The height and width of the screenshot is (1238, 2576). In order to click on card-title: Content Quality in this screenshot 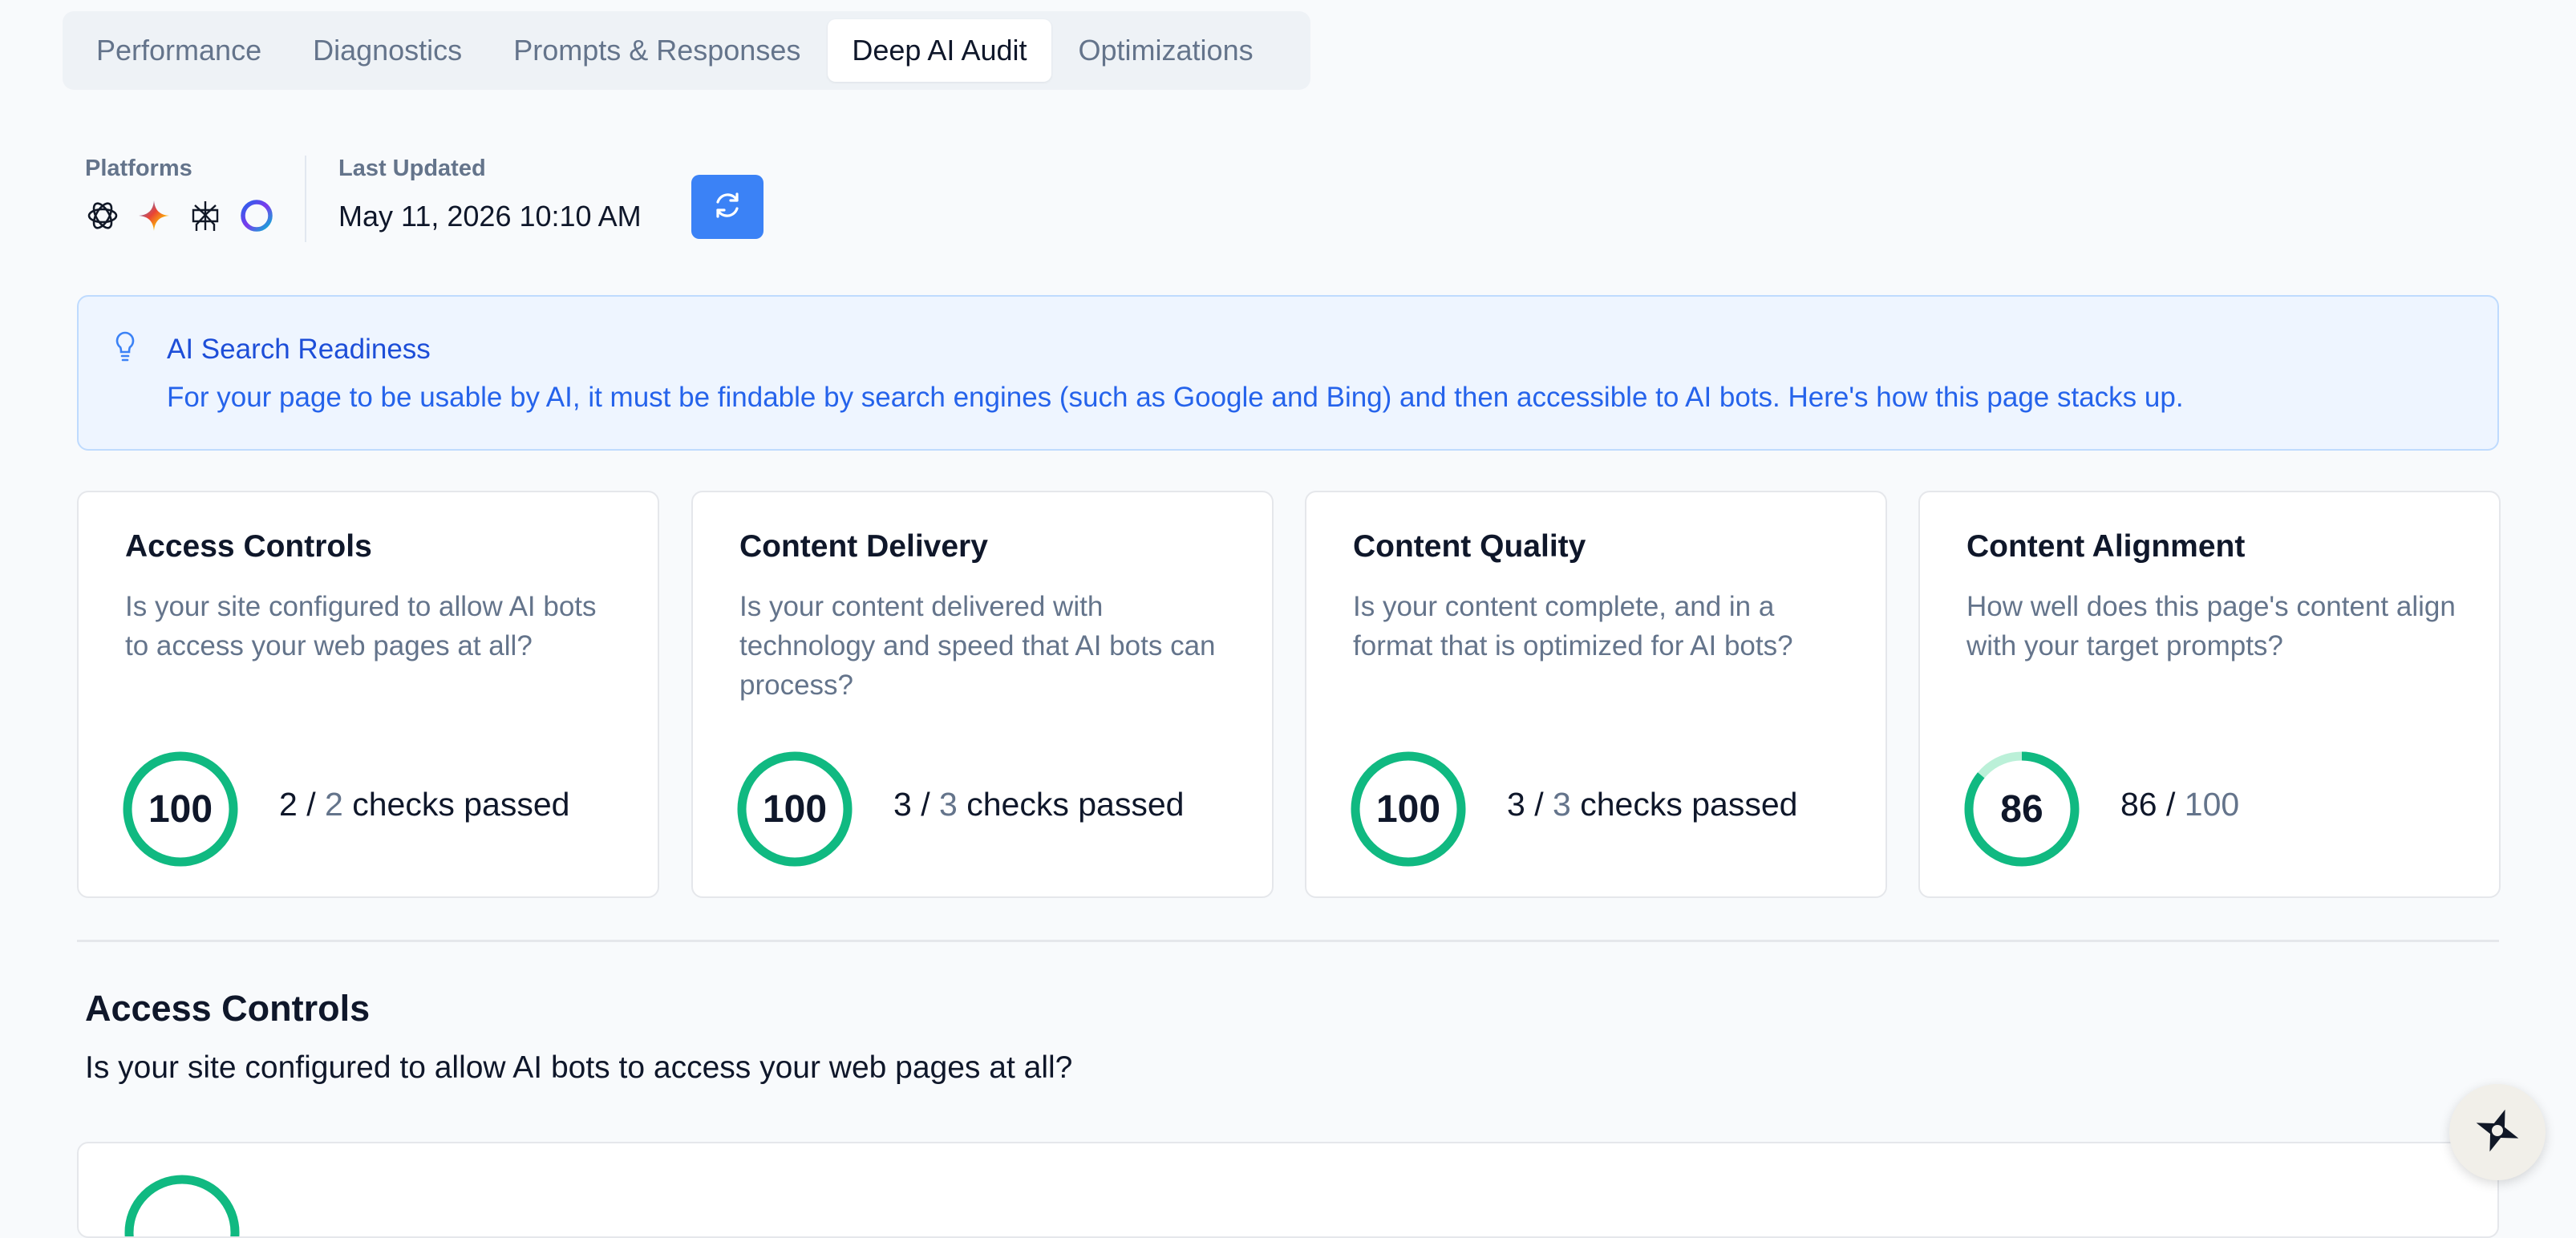, I will do `click(1469, 546)`.